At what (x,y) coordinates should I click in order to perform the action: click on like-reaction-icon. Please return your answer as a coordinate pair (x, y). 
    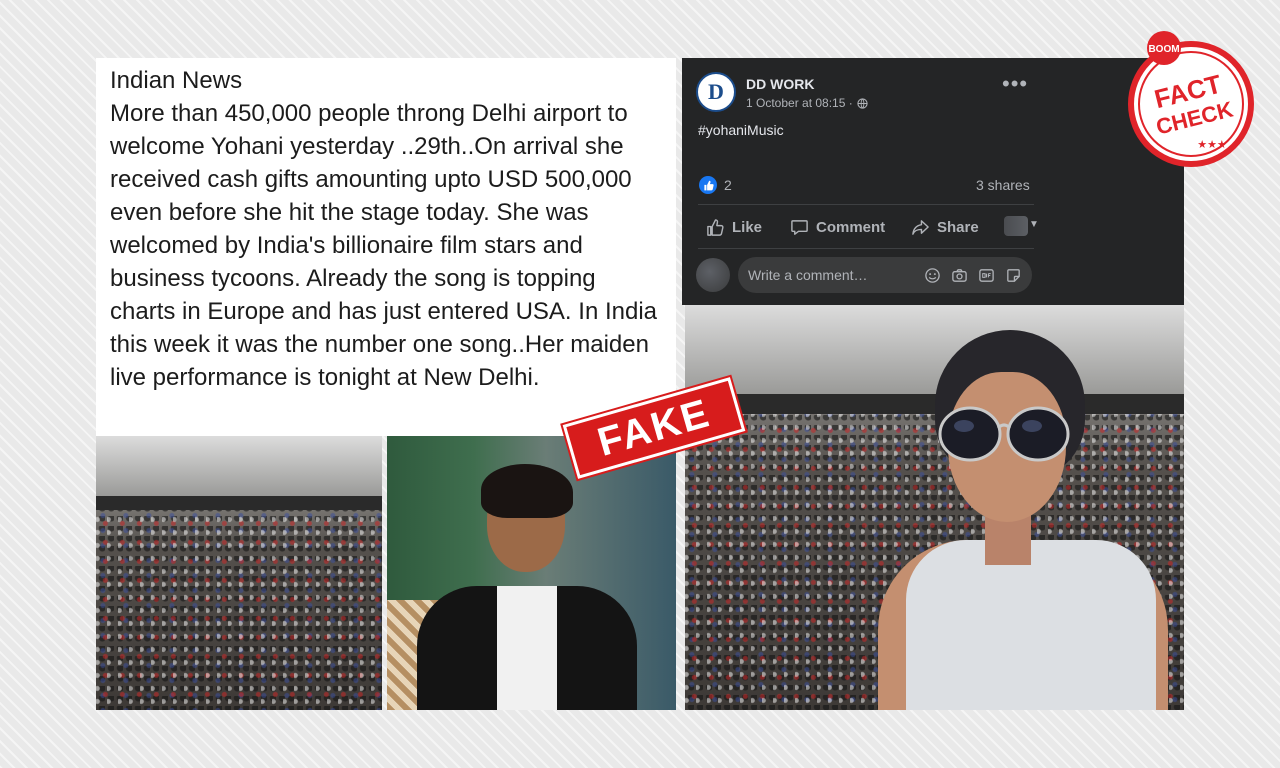
    Looking at the image, I should click on (708, 185).